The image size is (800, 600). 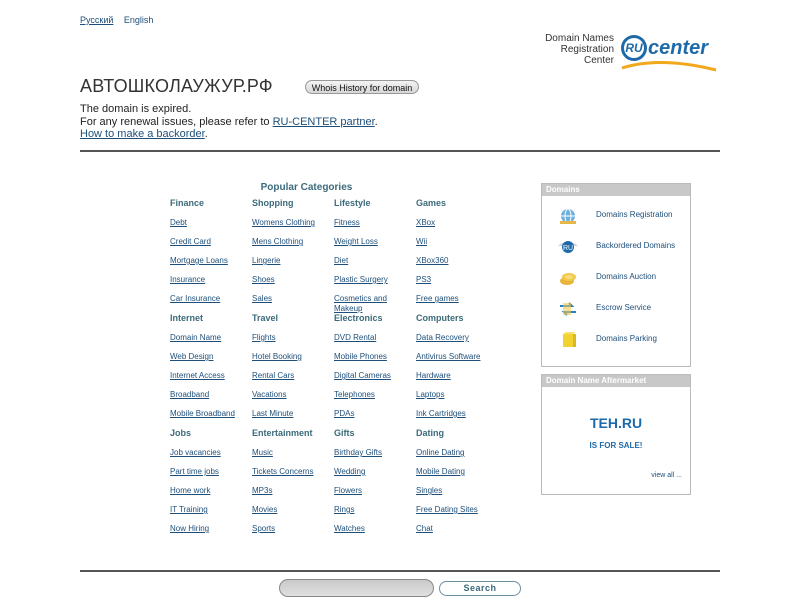 What do you see at coordinates (291, 357) in the screenshot?
I see `category-link: Hotel Booking` at bounding box center [291, 357].